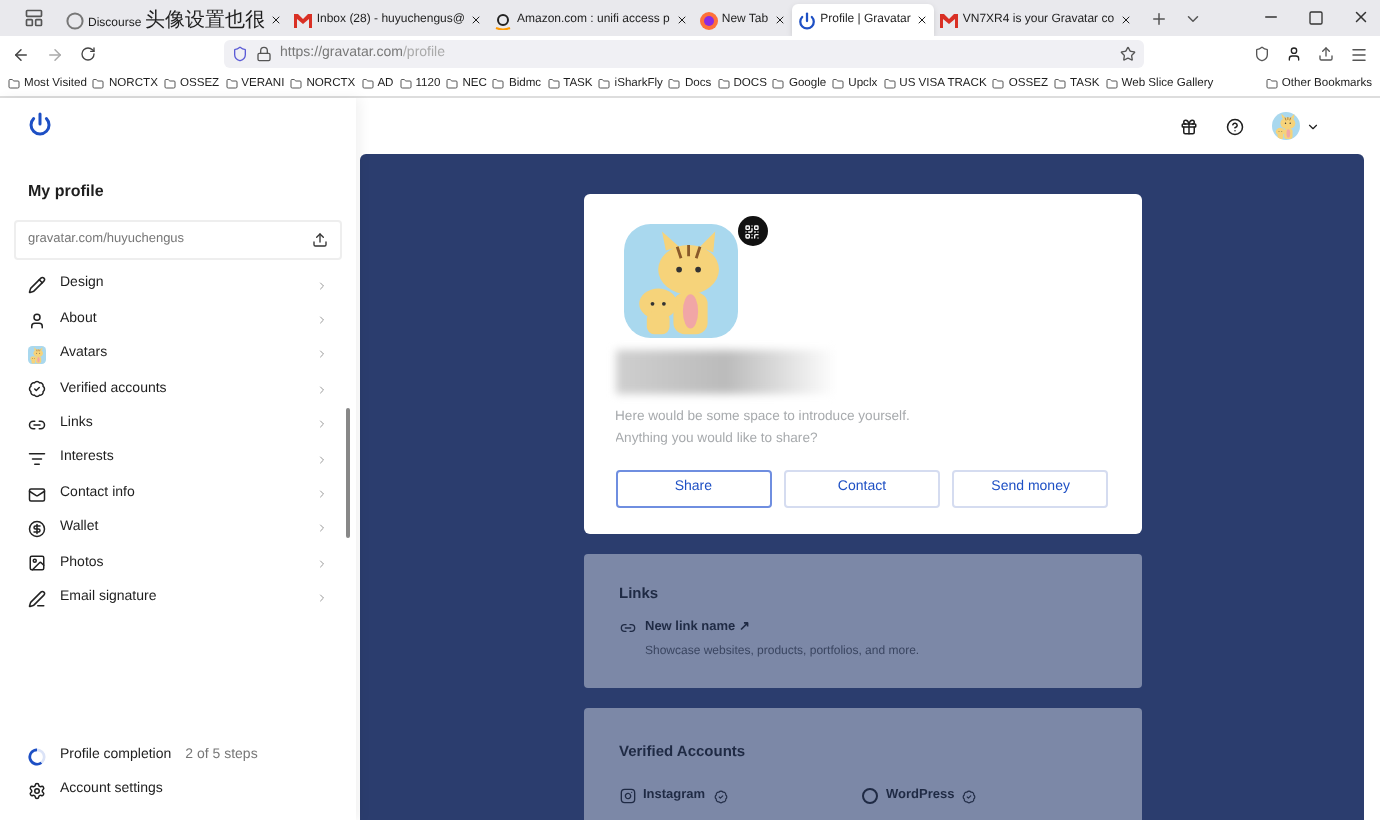  Describe the element at coordinates (1326, 54) in the screenshot. I see `extensions-icon` at that location.